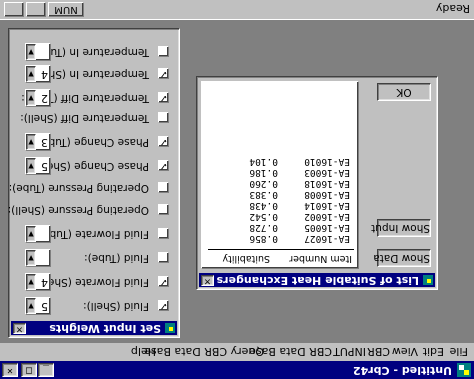 The image size is (474, 379). Describe the element at coordinates (44, 142) in the screenshot. I see `weight-value: 3` at that location.